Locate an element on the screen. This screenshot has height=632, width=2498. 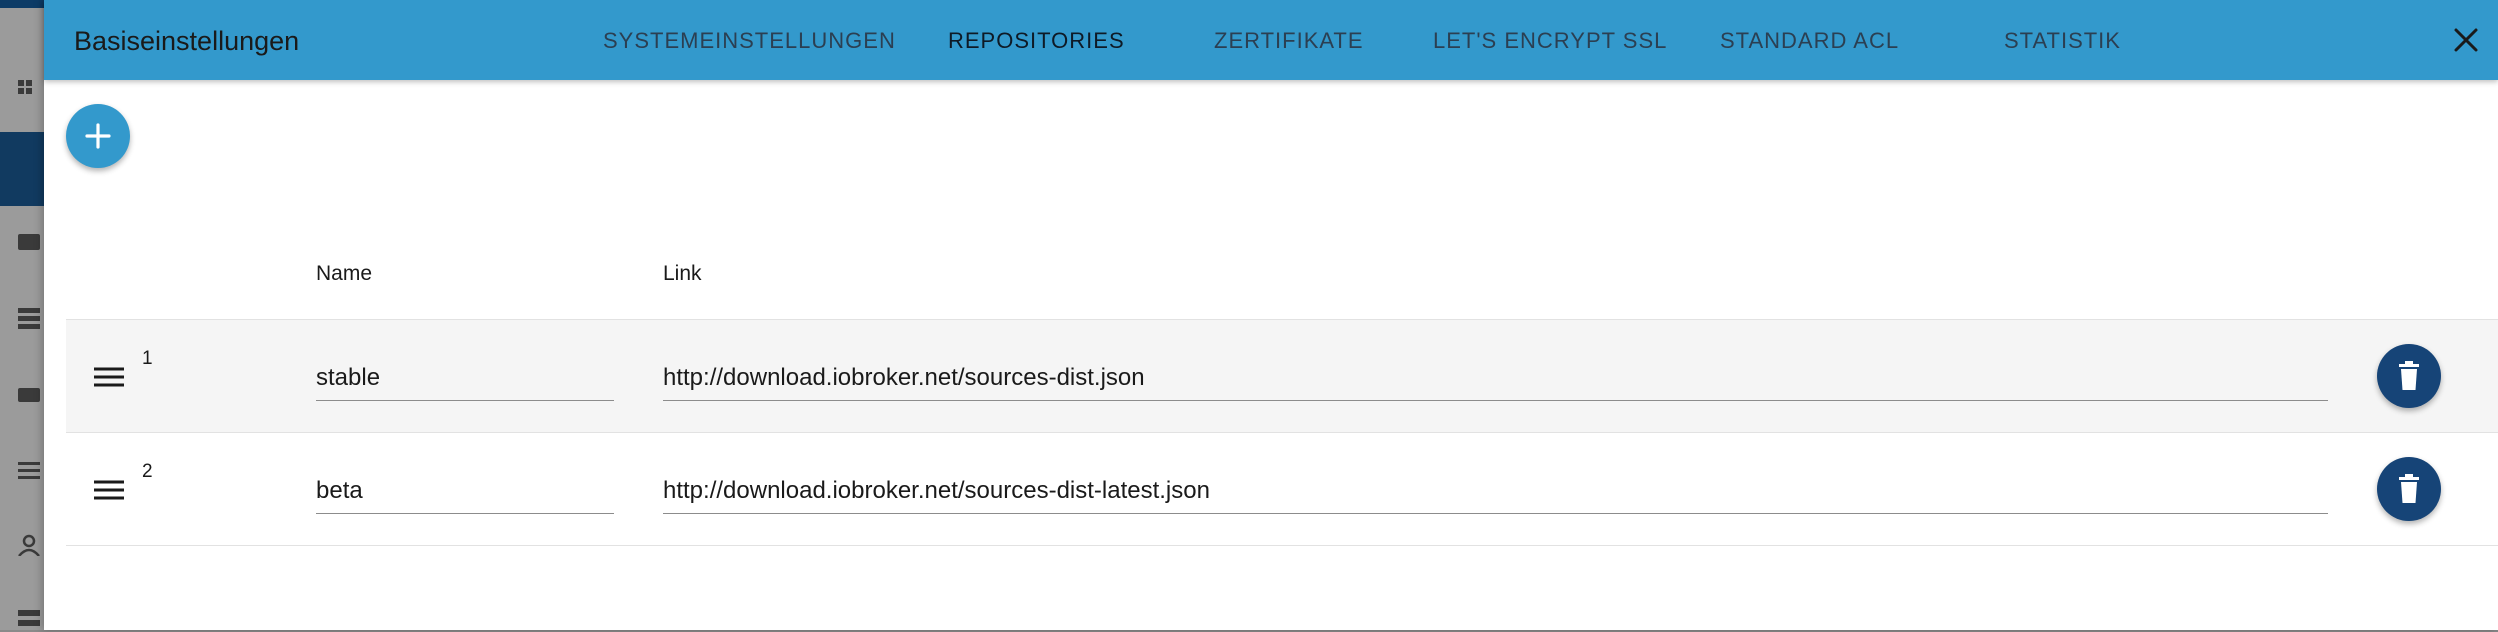
tab-statistik: STATISTIK is located at coordinates (2062, 41).